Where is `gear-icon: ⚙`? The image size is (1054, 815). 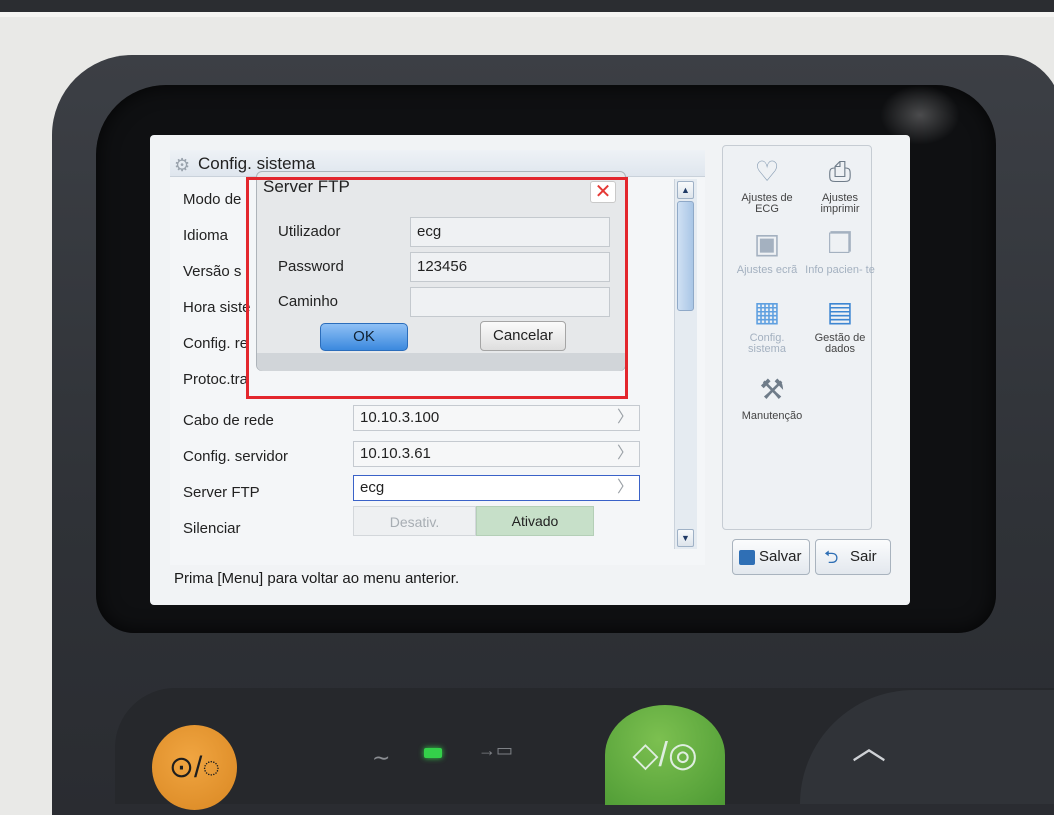
gear-icon: ⚙ is located at coordinates (182, 165).